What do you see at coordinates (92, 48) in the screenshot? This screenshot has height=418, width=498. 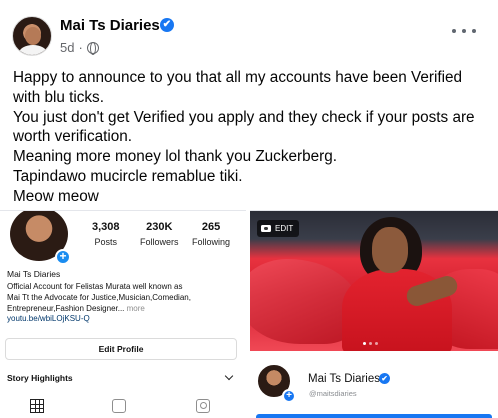 I see `globe-icon` at bounding box center [92, 48].